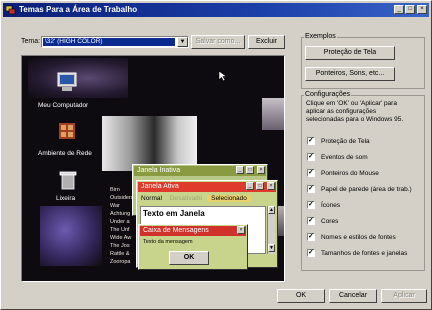 The image size is (432, 310). Describe the element at coordinates (410, 9) in the screenshot. I see `maximize-button: □` at that location.